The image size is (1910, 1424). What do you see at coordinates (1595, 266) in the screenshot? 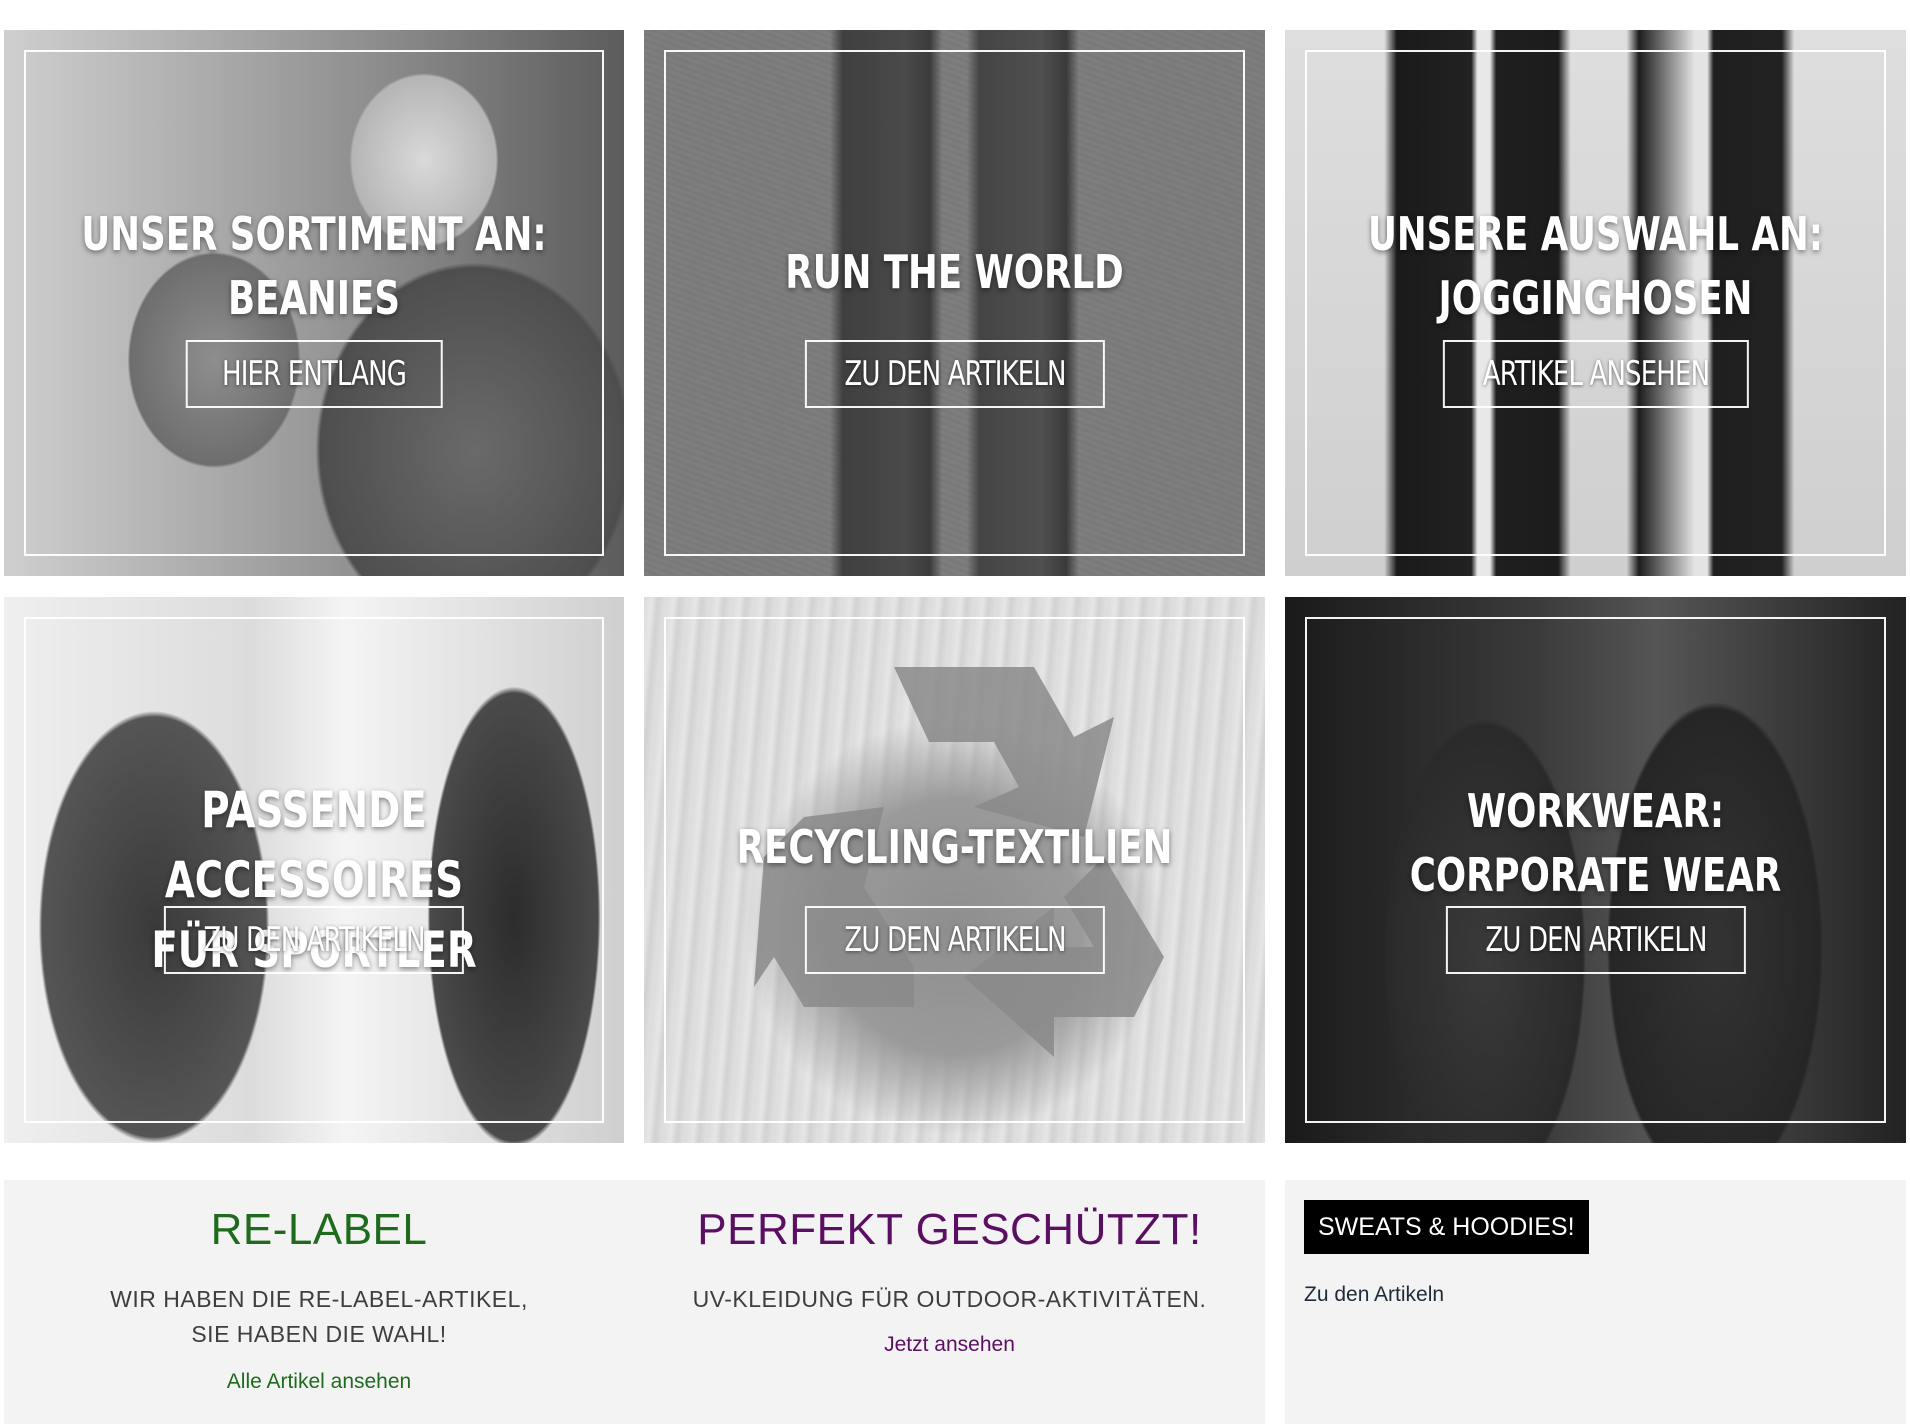
I see `tile-headline: UNSERE AUSWAHL AN: JOGGINGHOSEN` at bounding box center [1595, 266].